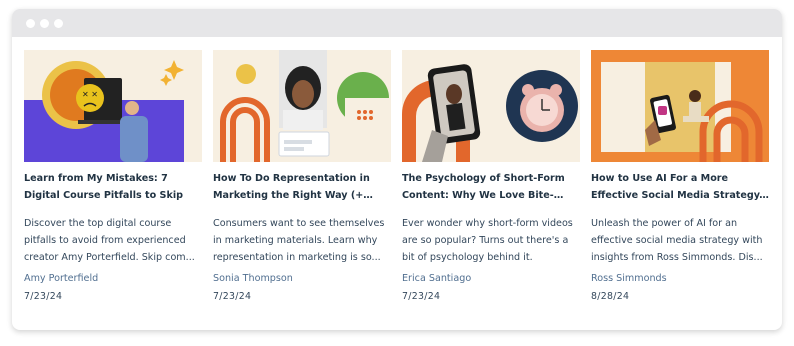 The height and width of the screenshot is (346, 794). What do you see at coordinates (397, 23) in the screenshot?
I see `window-titlebar` at bounding box center [397, 23].